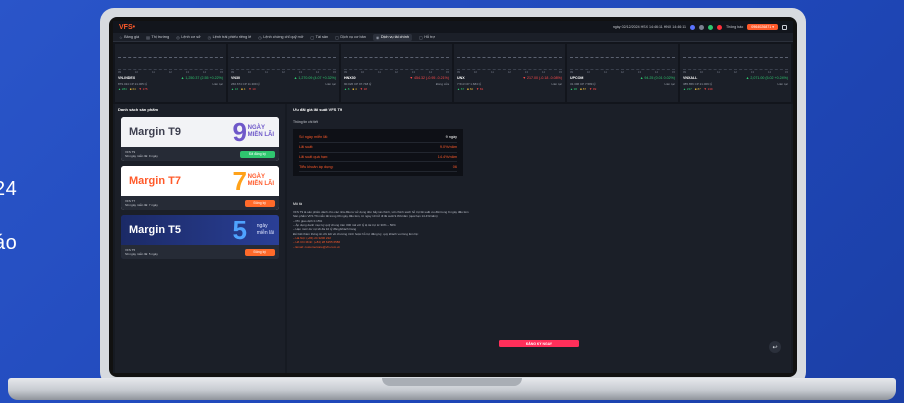 The height and width of the screenshot is (403, 904). I want to click on nav-label: Dịch vụ cơ bản, so click(353, 37).